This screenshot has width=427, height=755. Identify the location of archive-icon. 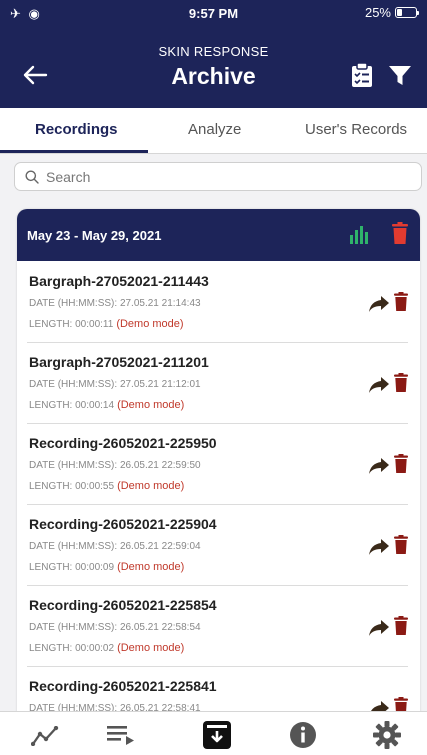
(217, 735).